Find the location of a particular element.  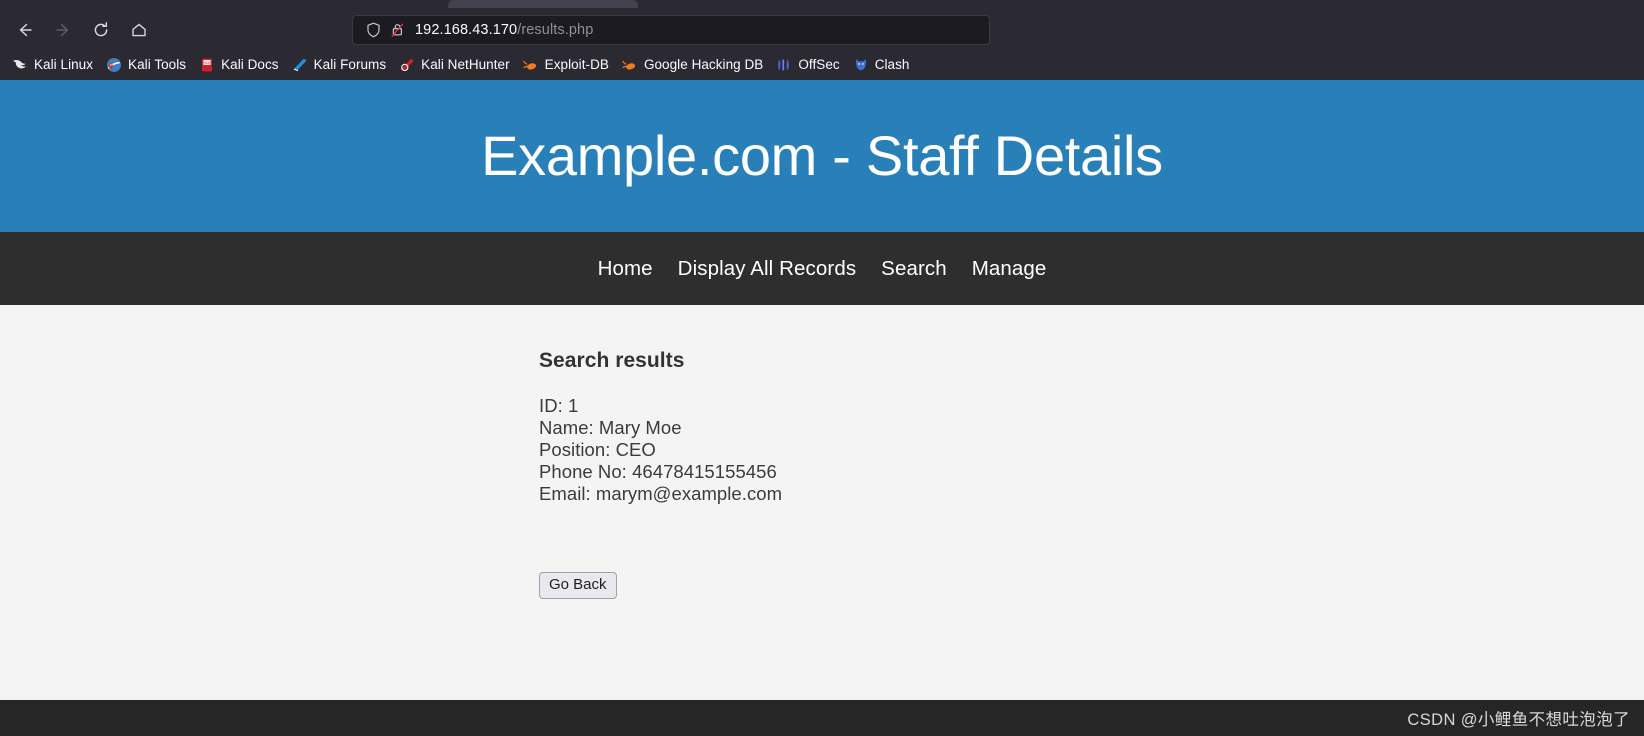

bookmark-kali-linux: Kali Linux is located at coordinates (52, 65).